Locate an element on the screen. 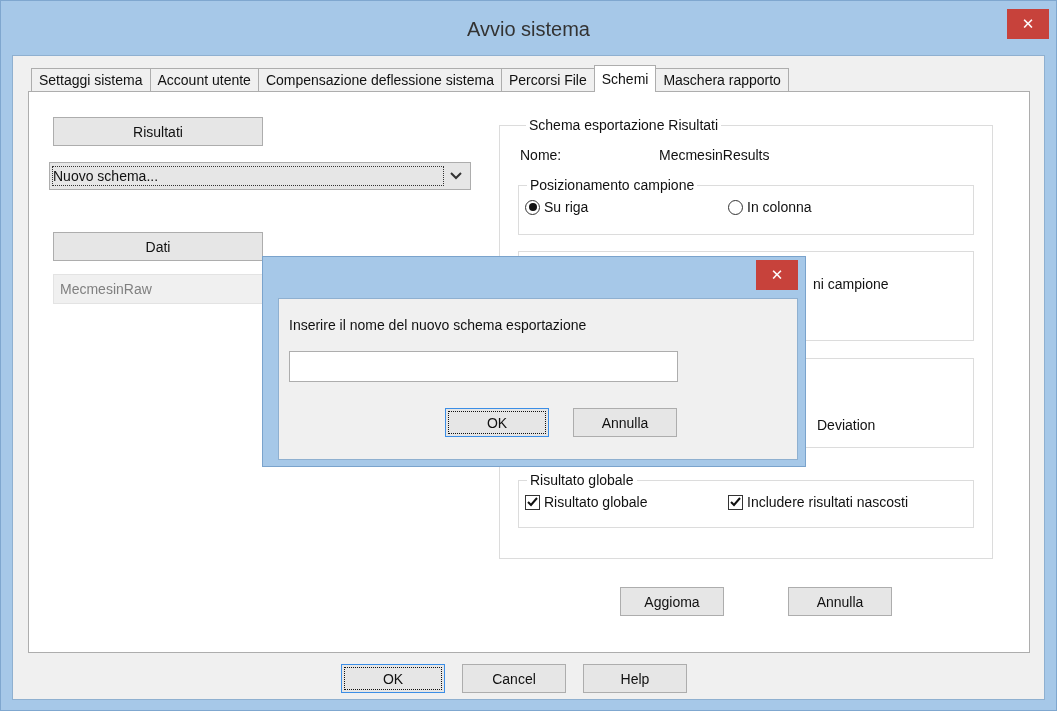 The image size is (1057, 711). results-button: Risultati is located at coordinates (158, 131).